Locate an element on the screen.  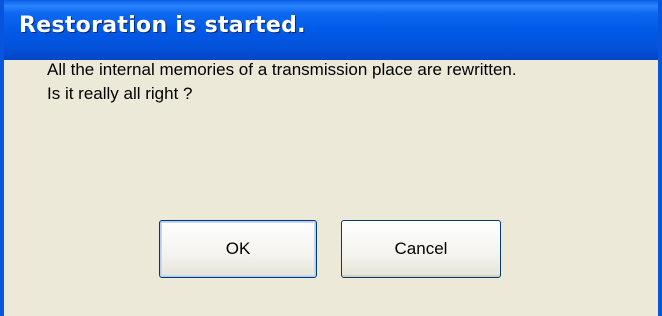
cancel-button-label: Cancel is located at coordinates (421, 248).